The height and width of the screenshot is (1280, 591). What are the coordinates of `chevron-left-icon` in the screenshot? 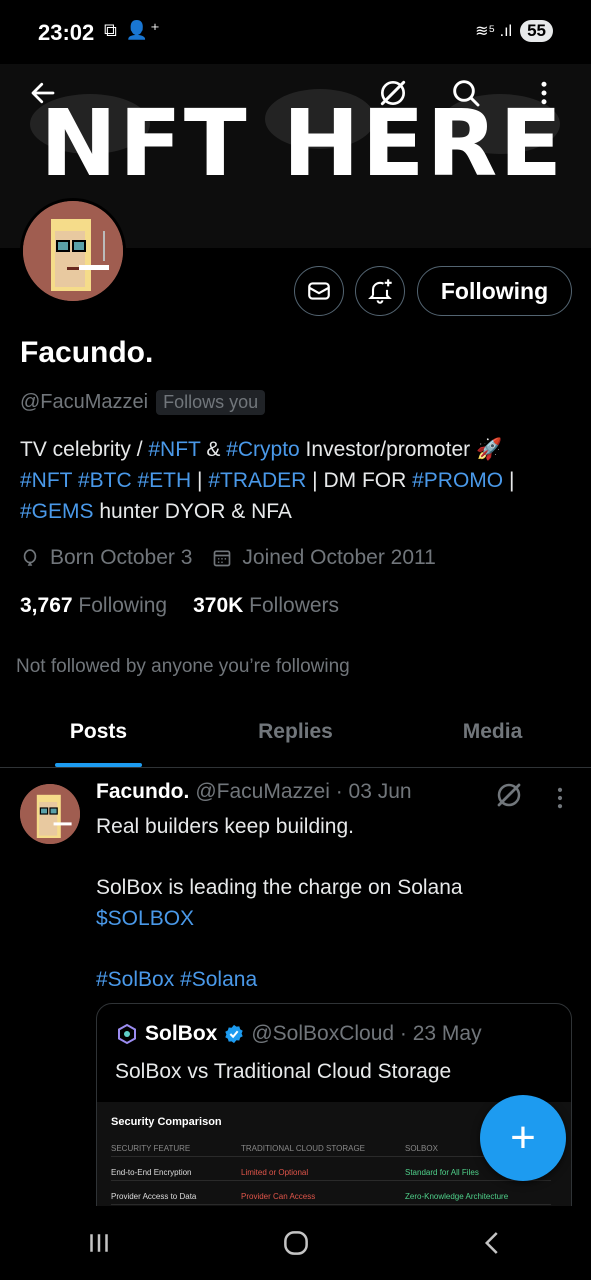 It's located at (491, 1243).